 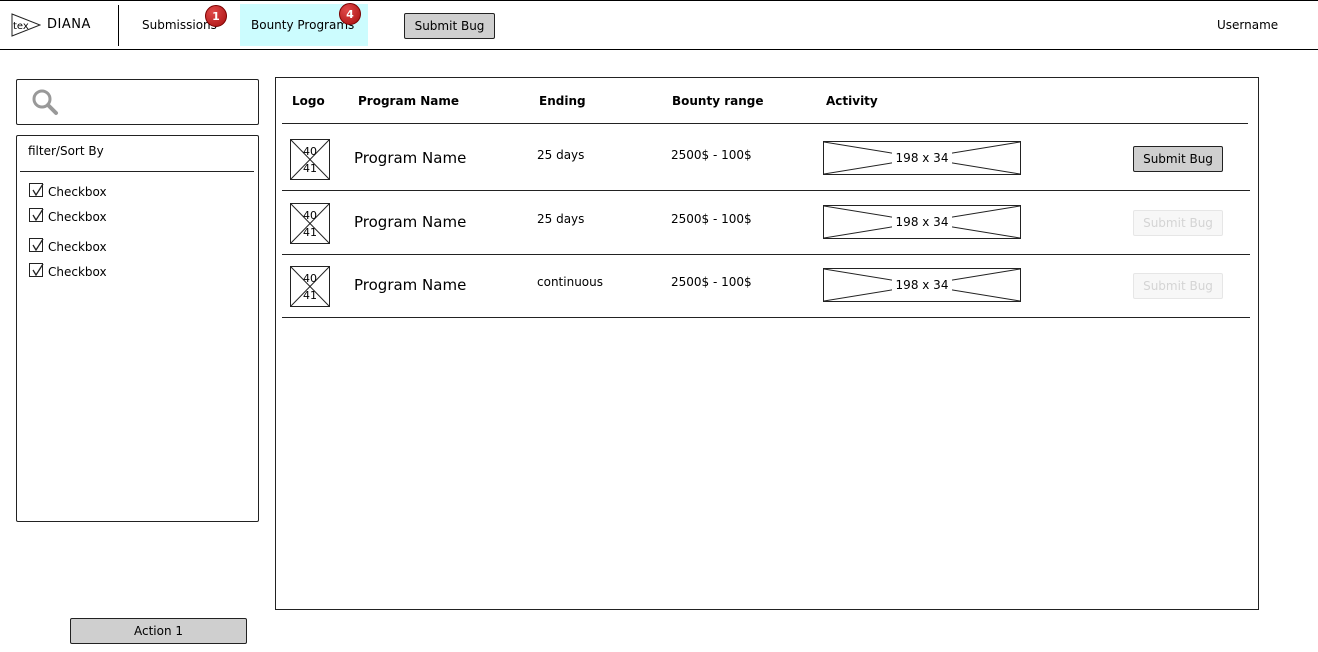 What do you see at coordinates (21, 26) in the screenshot?
I see `logo-text: tex` at bounding box center [21, 26].